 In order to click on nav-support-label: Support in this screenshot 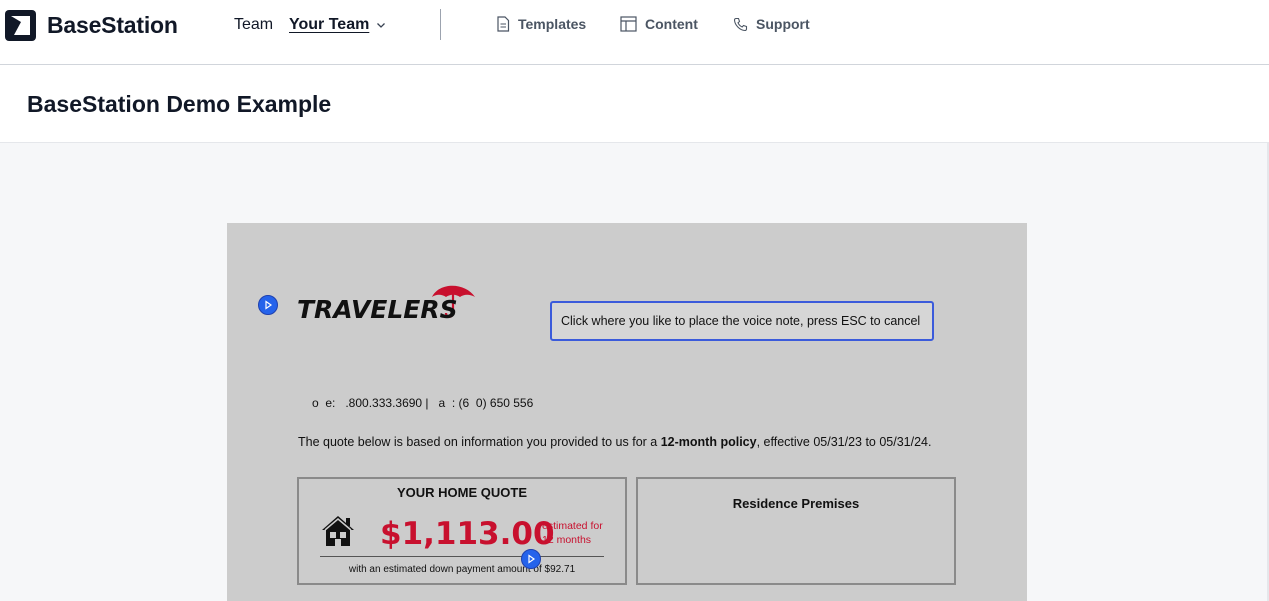, I will do `click(783, 24)`.